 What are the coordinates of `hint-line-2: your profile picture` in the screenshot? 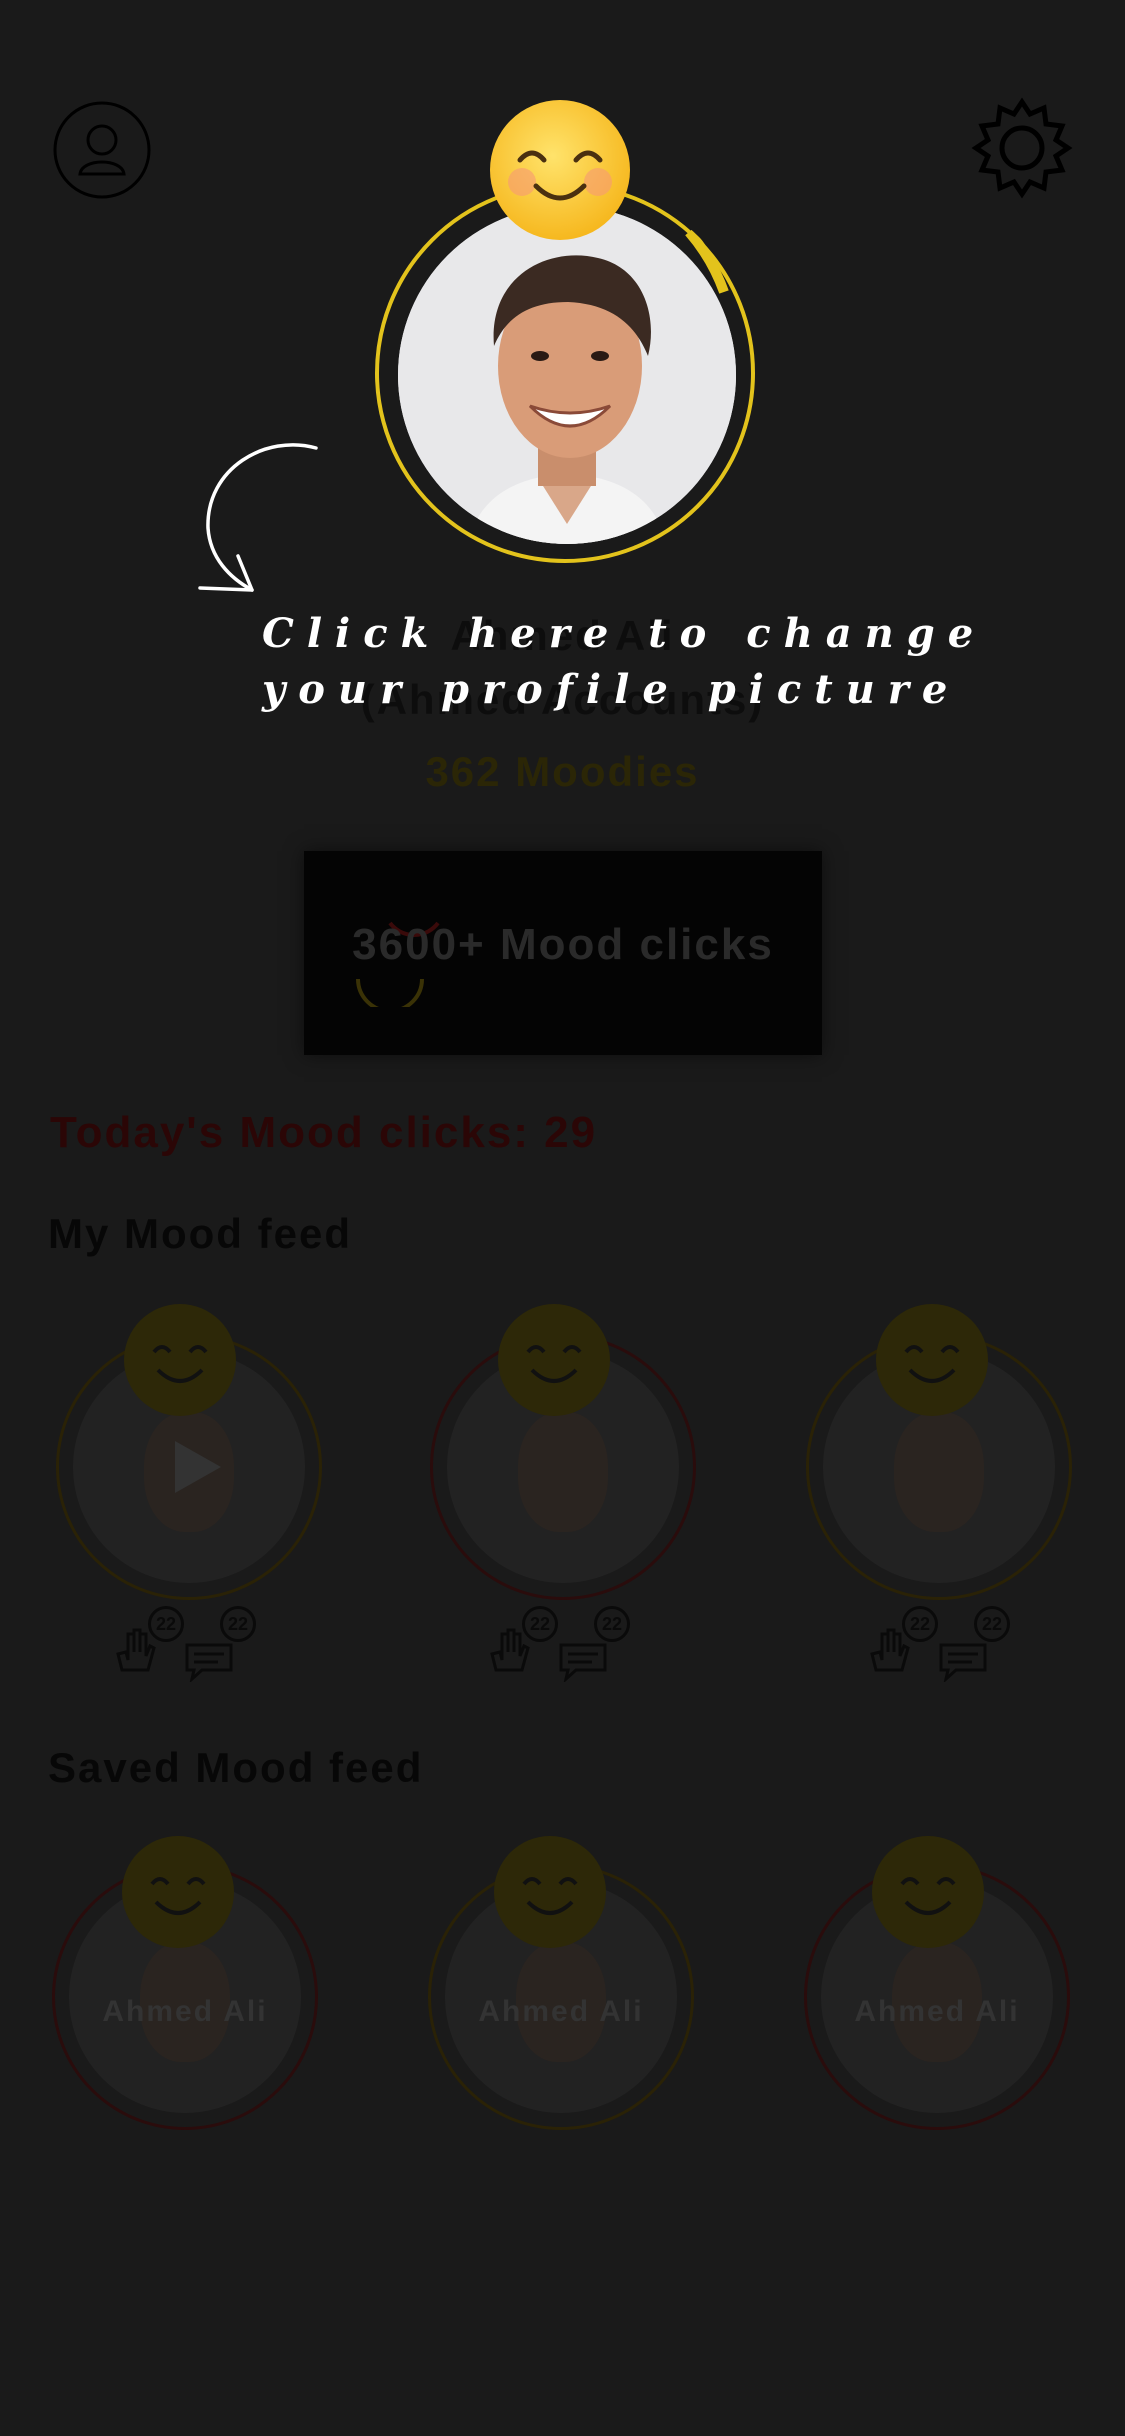 It's located at (611, 689).